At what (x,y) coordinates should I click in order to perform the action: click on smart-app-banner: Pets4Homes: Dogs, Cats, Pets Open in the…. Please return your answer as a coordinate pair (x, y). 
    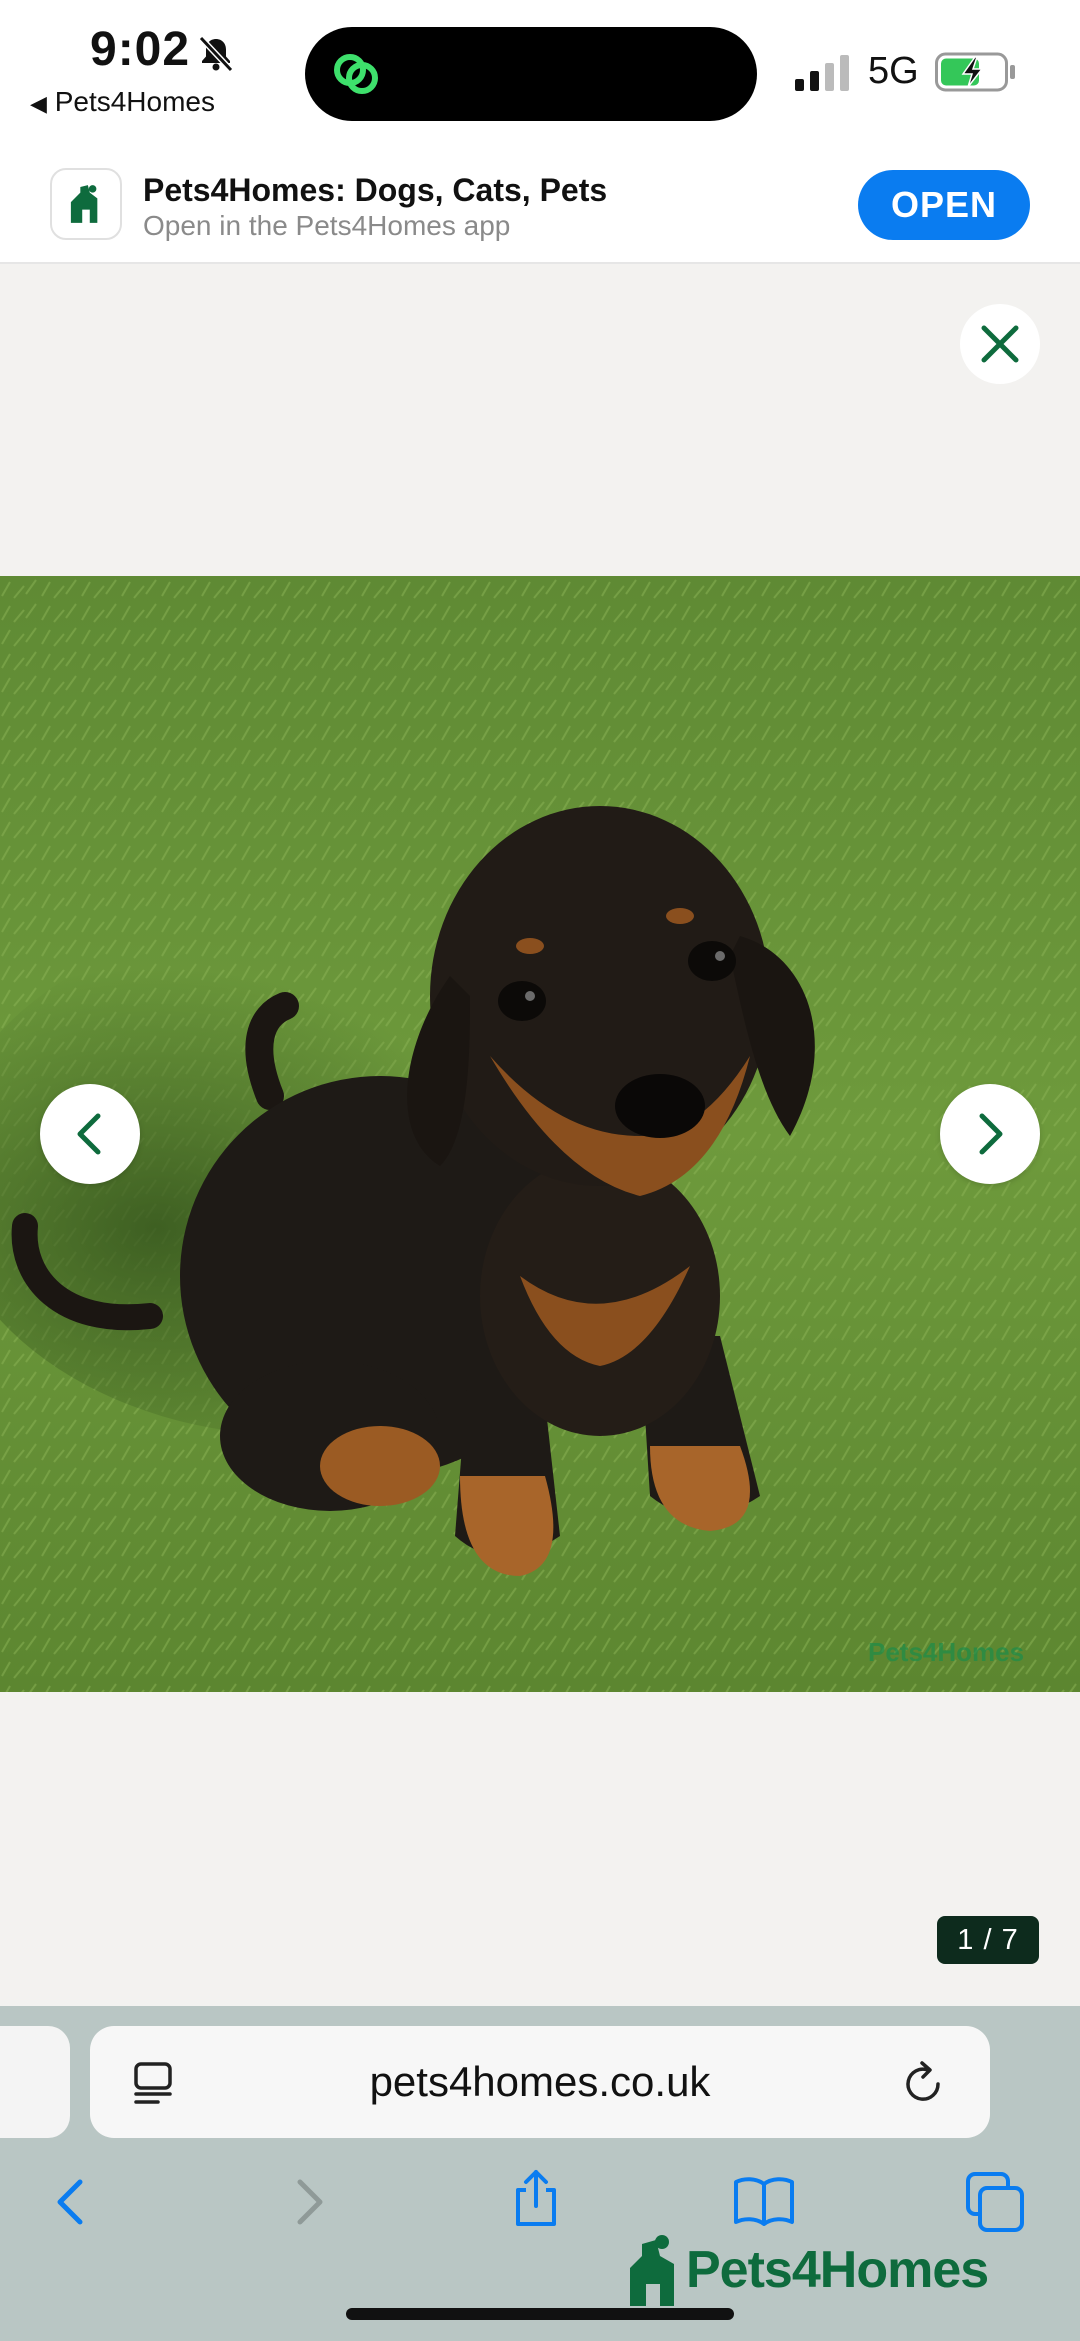
    Looking at the image, I should click on (540, 207).